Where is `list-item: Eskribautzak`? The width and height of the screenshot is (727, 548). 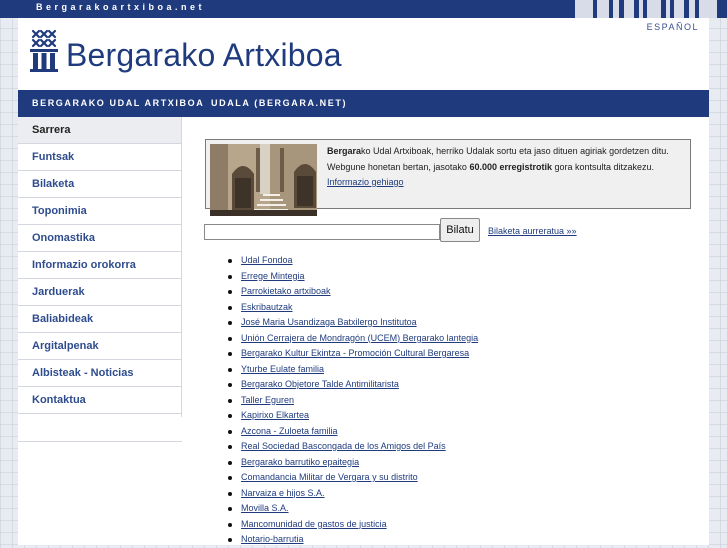
list-item: Eskribautzak is located at coordinates (353, 308).